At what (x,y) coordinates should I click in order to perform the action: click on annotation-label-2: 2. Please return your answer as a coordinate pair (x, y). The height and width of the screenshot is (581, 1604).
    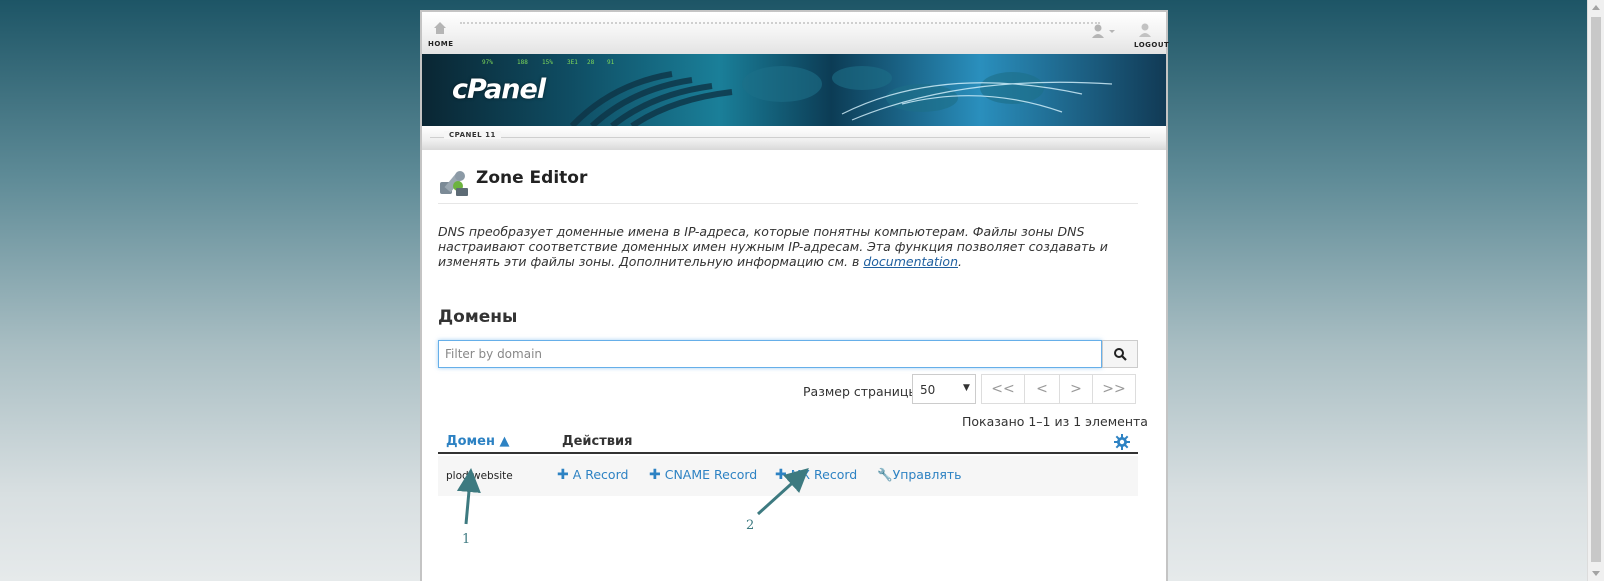
    Looking at the image, I should click on (750, 525).